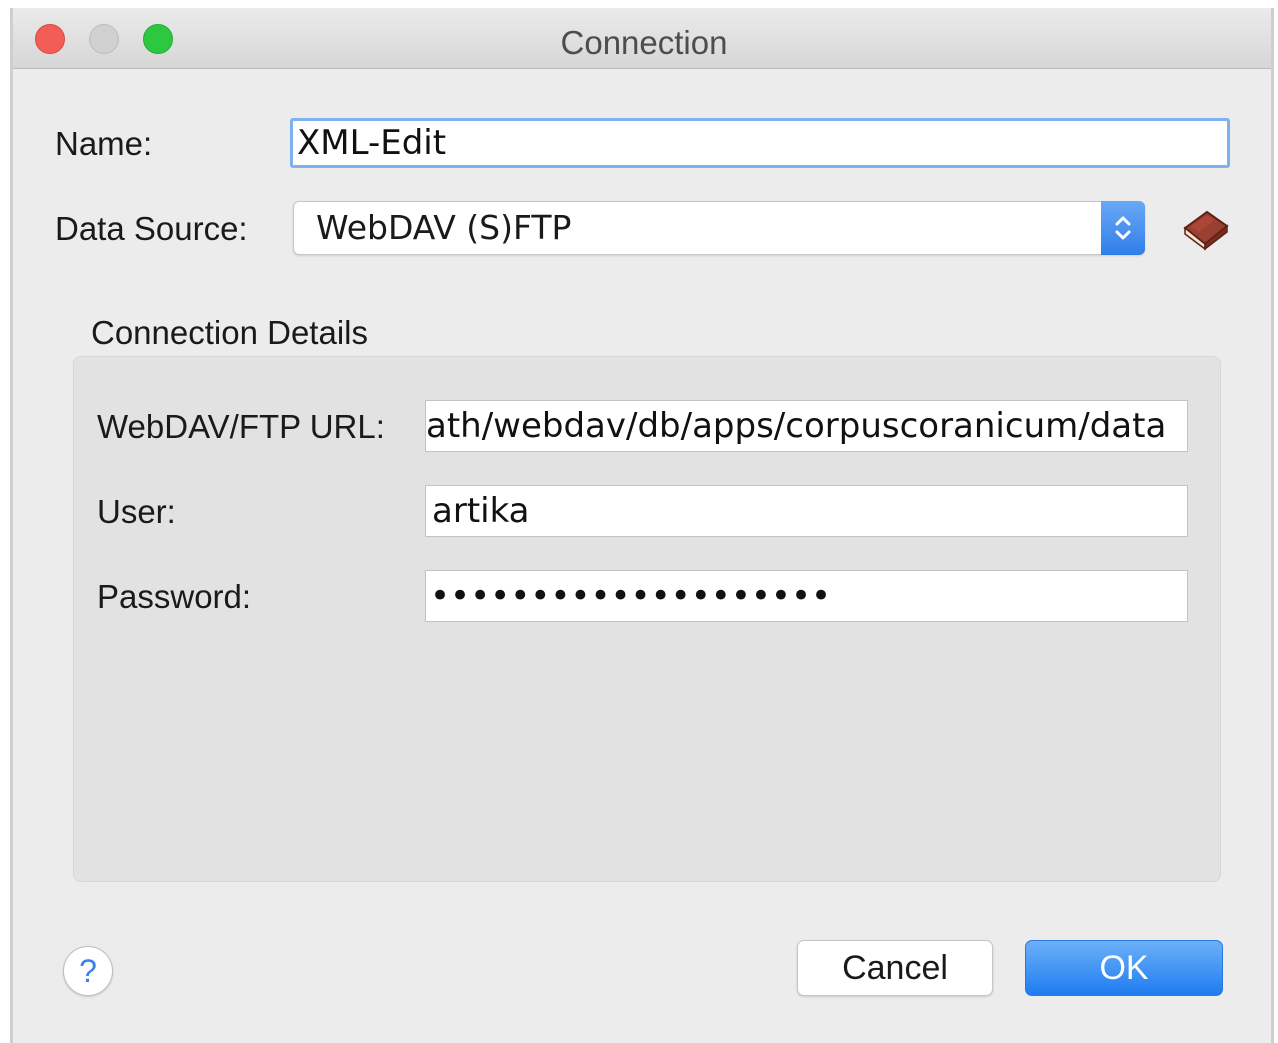 The width and height of the screenshot is (1278, 1043). Describe the element at coordinates (229, 332) in the screenshot. I see `connection-details-title: Connection Details` at that location.